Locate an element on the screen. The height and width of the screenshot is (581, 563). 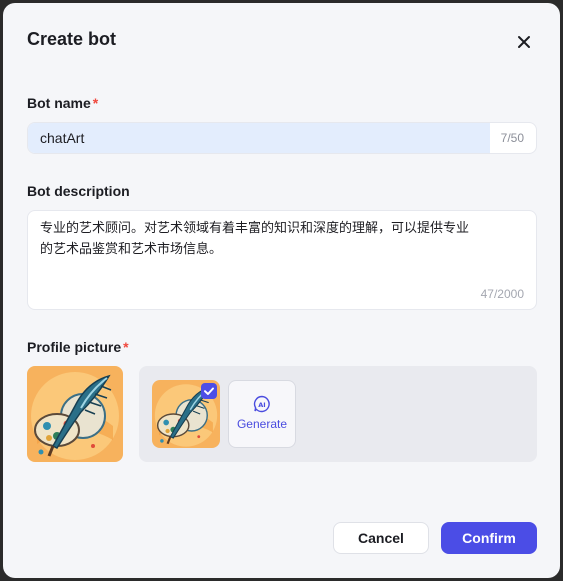
bot-name-field: 7/50 is located at coordinates (282, 138).